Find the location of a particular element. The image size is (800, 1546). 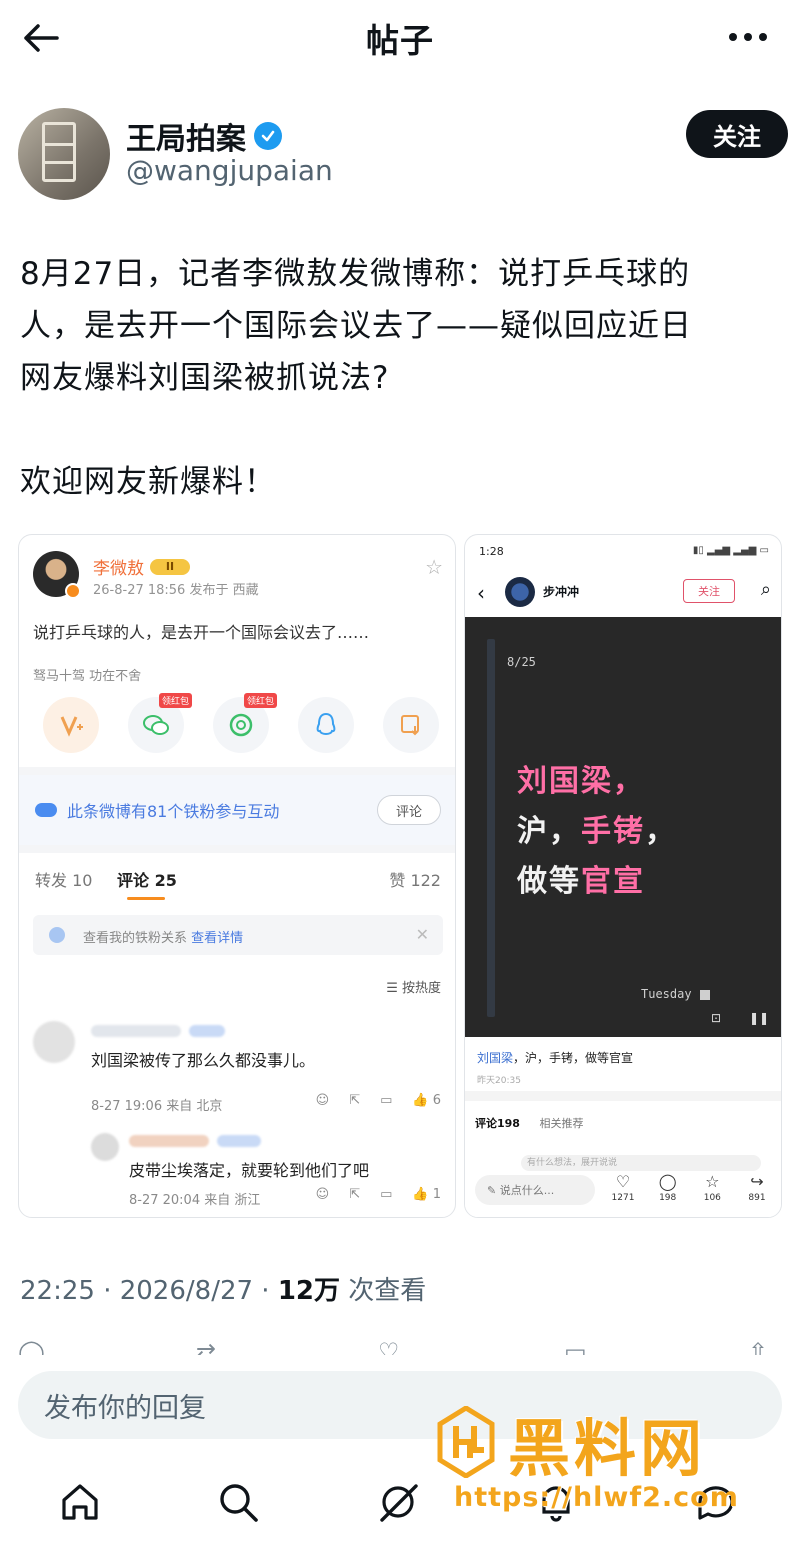

comment-pill-button: 评论 is located at coordinates (409, 810).